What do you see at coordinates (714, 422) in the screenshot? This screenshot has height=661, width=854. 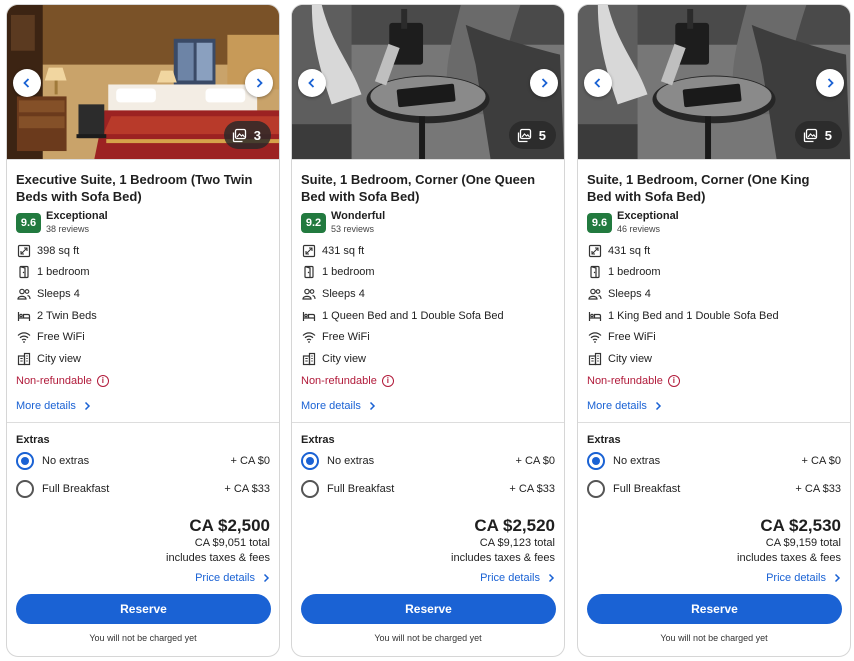 I see `divider` at bounding box center [714, 422].